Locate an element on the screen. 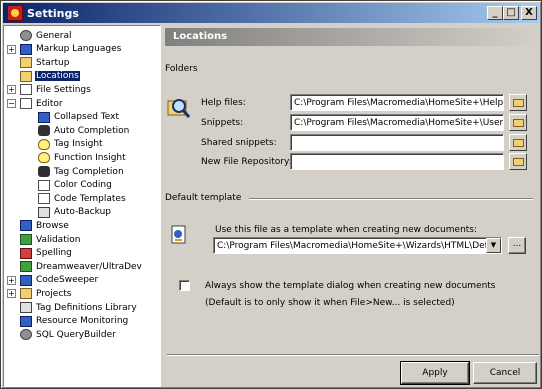 This screenshot has width=542, height=389. tree-item-label: Auto-Backup is located at coordinates (82, 212).